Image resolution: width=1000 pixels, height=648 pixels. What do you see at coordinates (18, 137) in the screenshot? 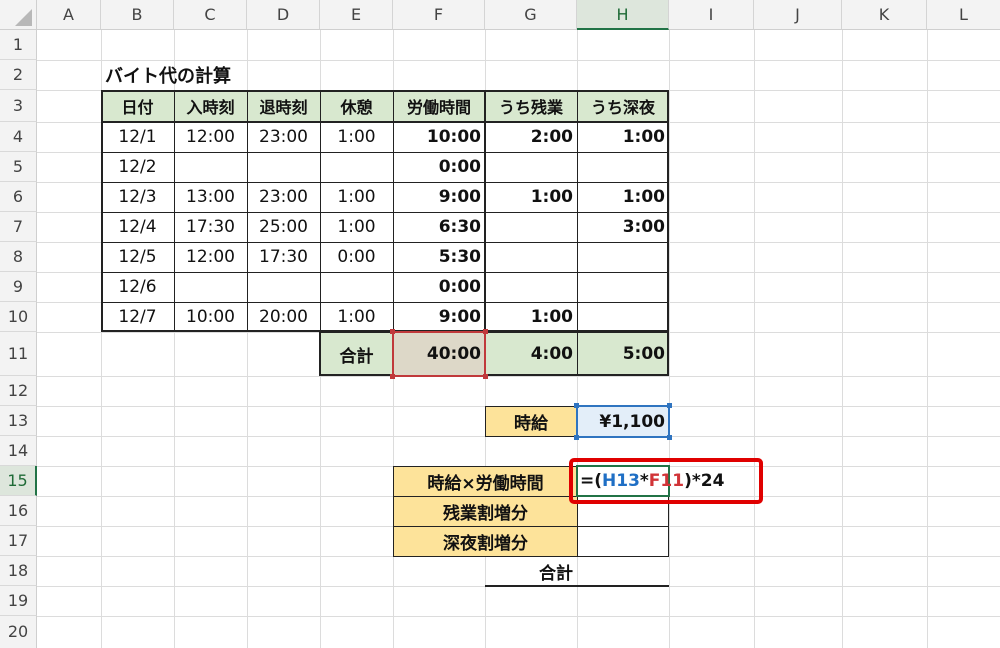
I see `row-header-4: 4` at bounding box center [18, 137].